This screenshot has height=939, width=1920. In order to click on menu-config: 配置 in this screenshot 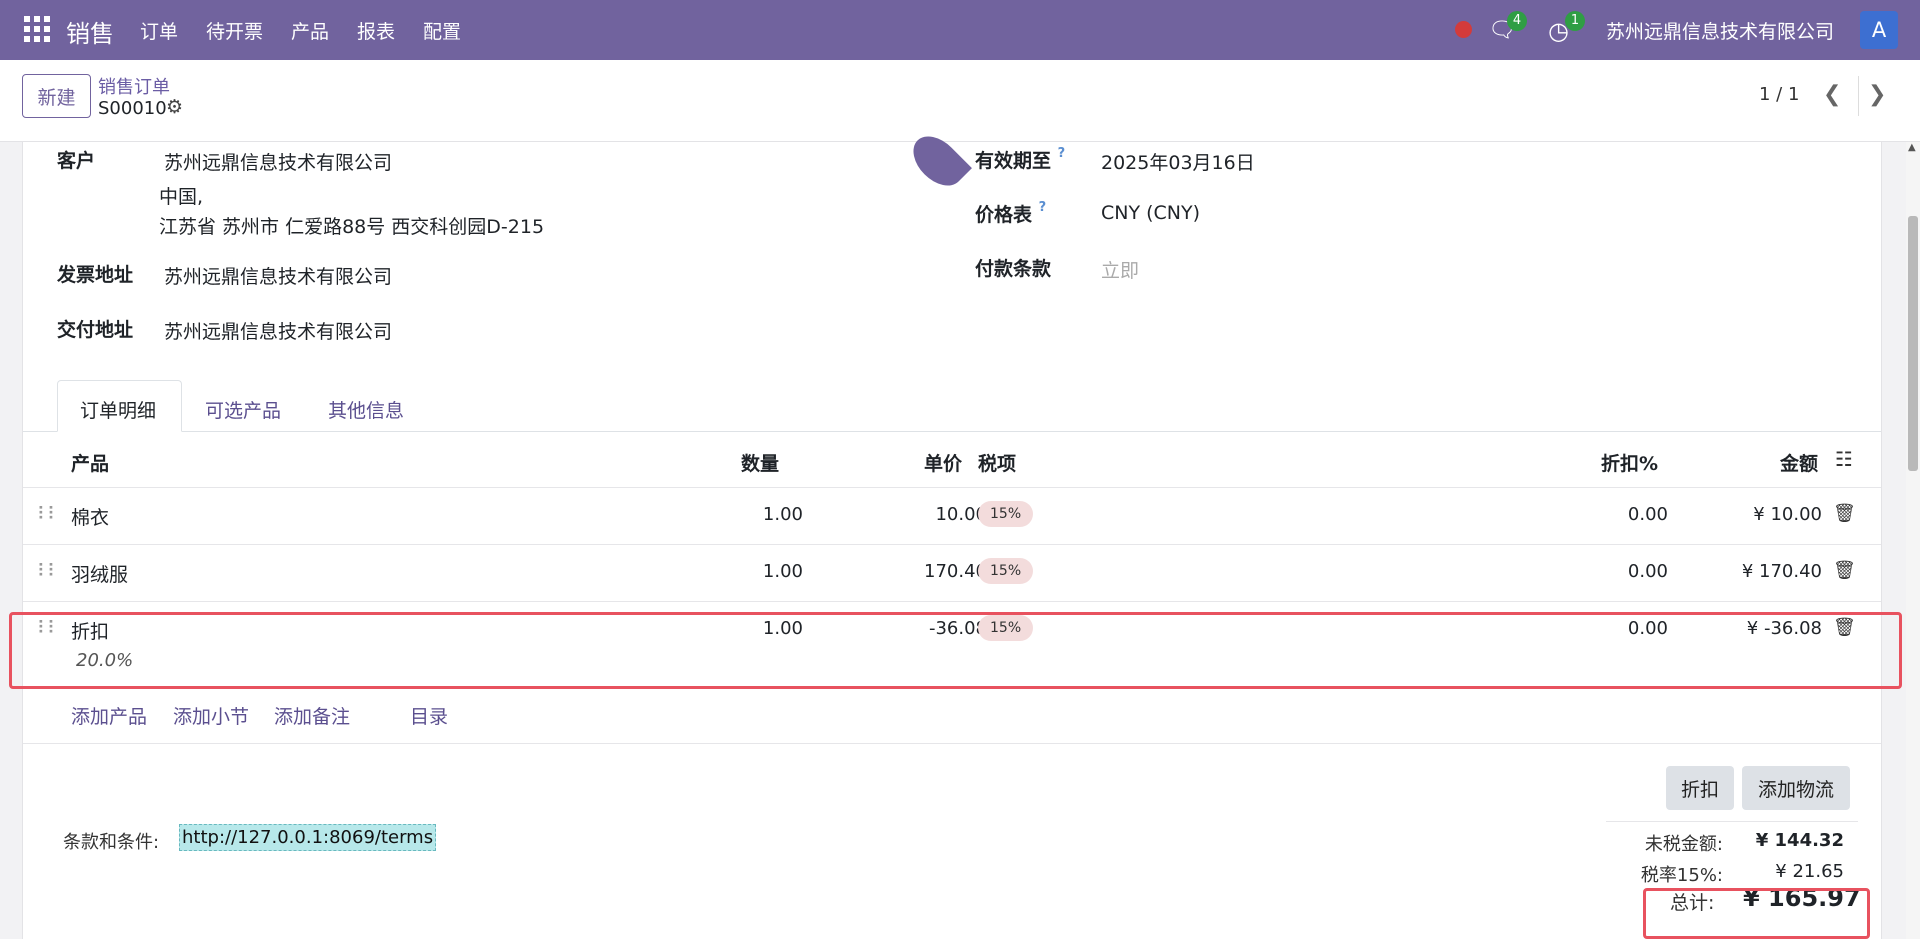, I will do `click(442, 30)`.